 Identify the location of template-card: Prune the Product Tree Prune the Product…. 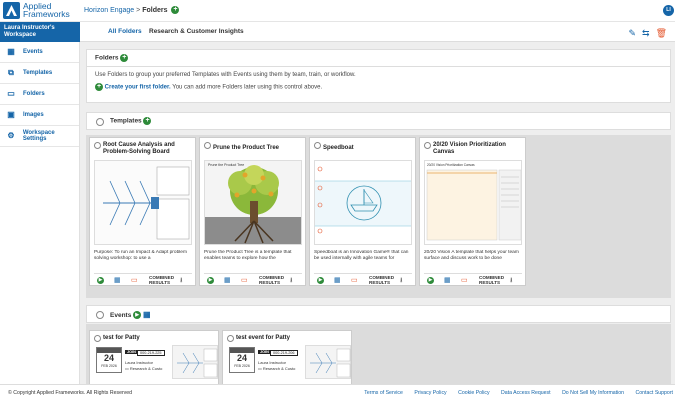
(252, 211).